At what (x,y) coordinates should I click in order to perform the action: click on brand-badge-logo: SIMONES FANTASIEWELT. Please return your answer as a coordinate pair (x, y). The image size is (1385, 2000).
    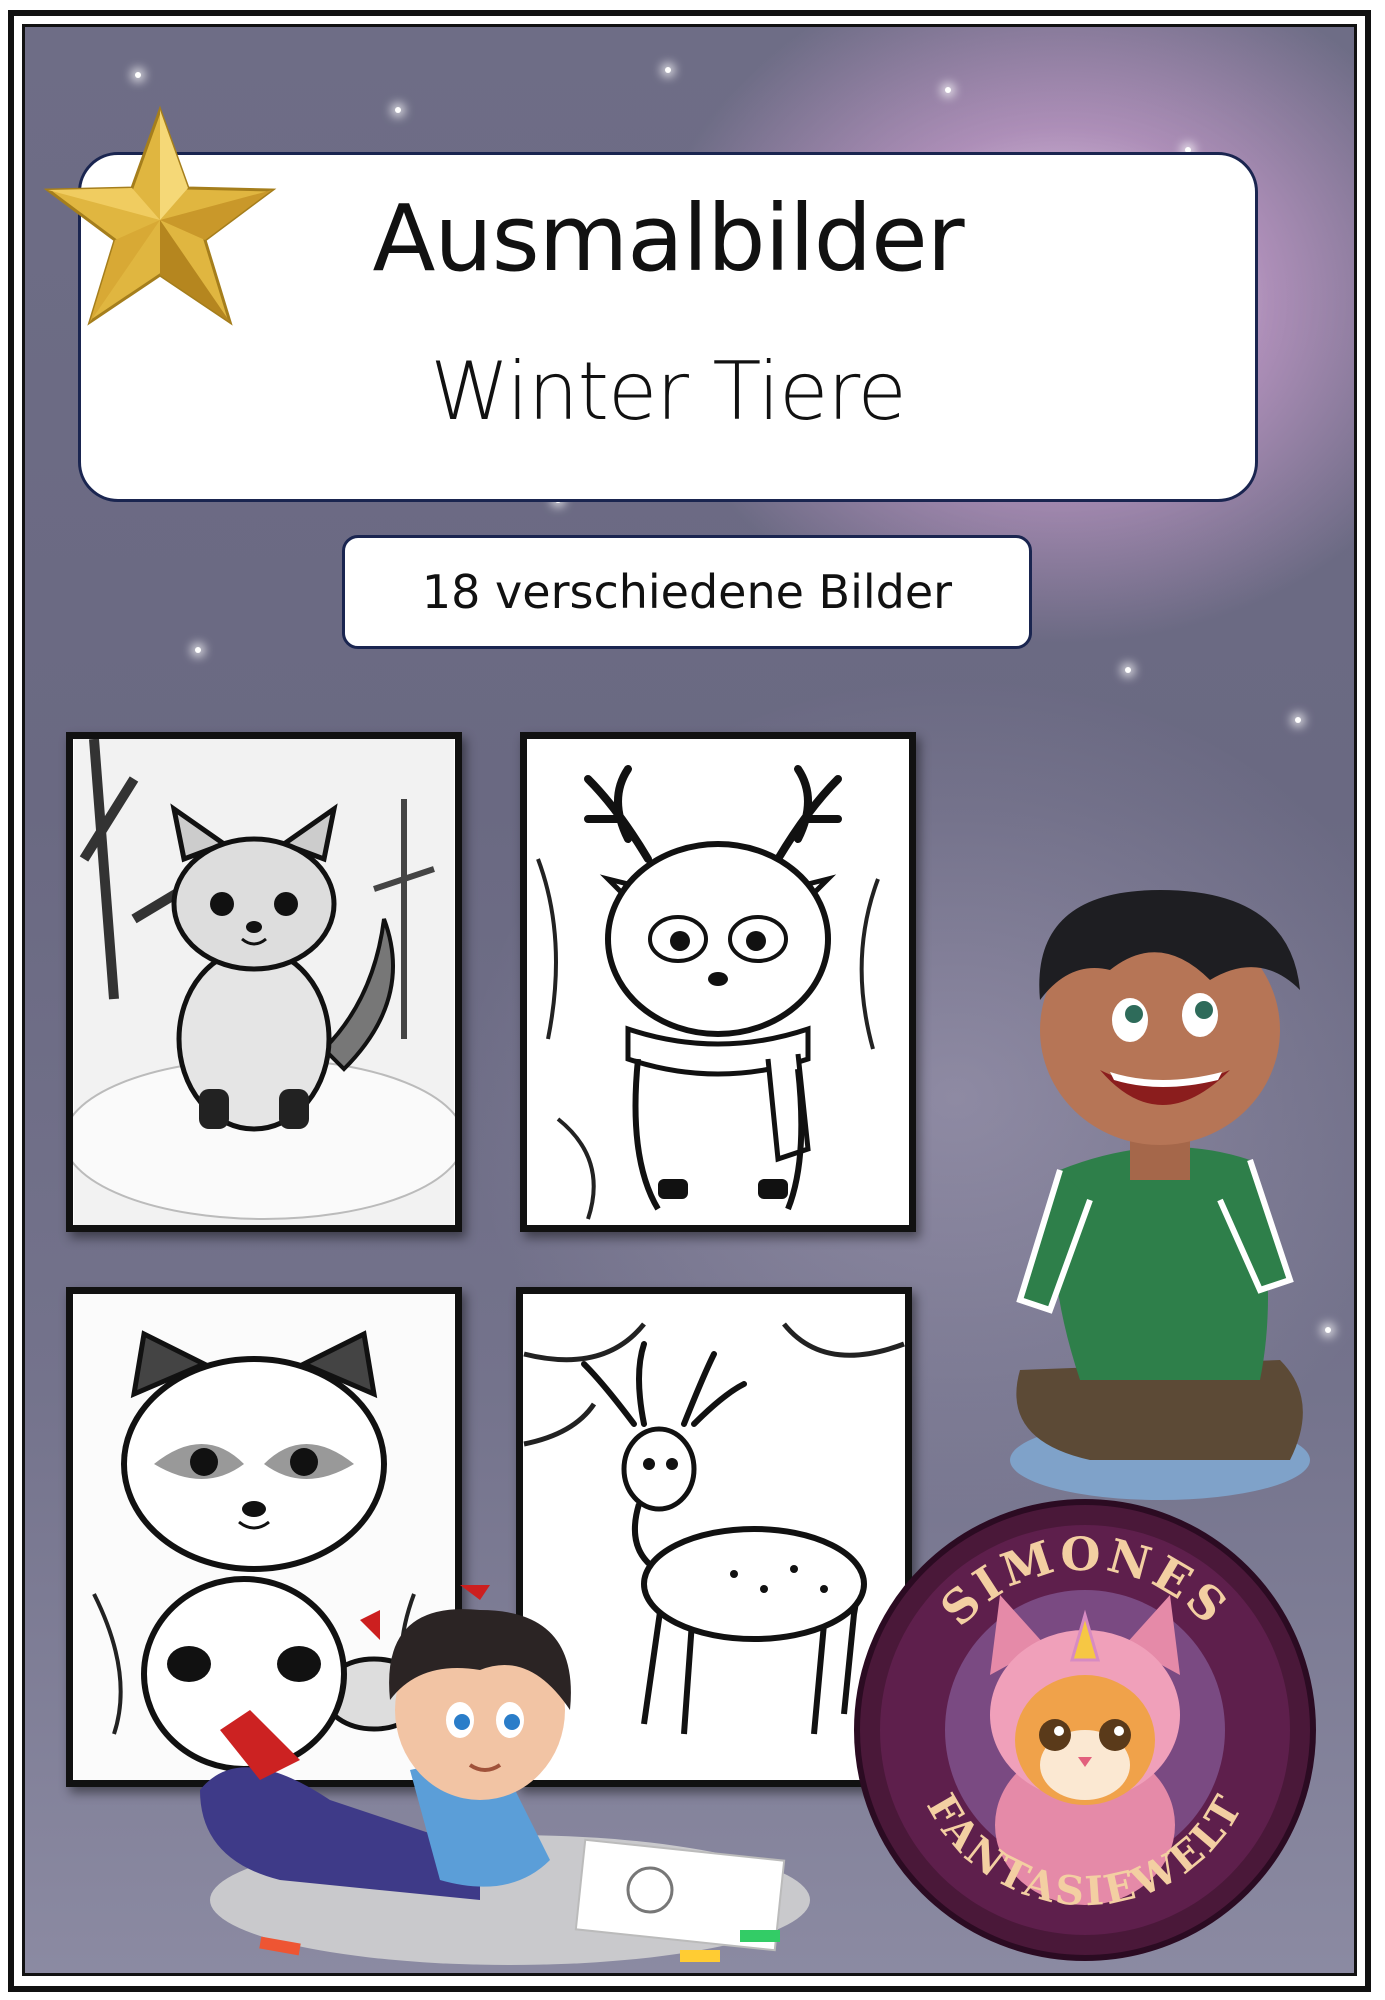
    Looking at the image, I should click on (1085, 1730).